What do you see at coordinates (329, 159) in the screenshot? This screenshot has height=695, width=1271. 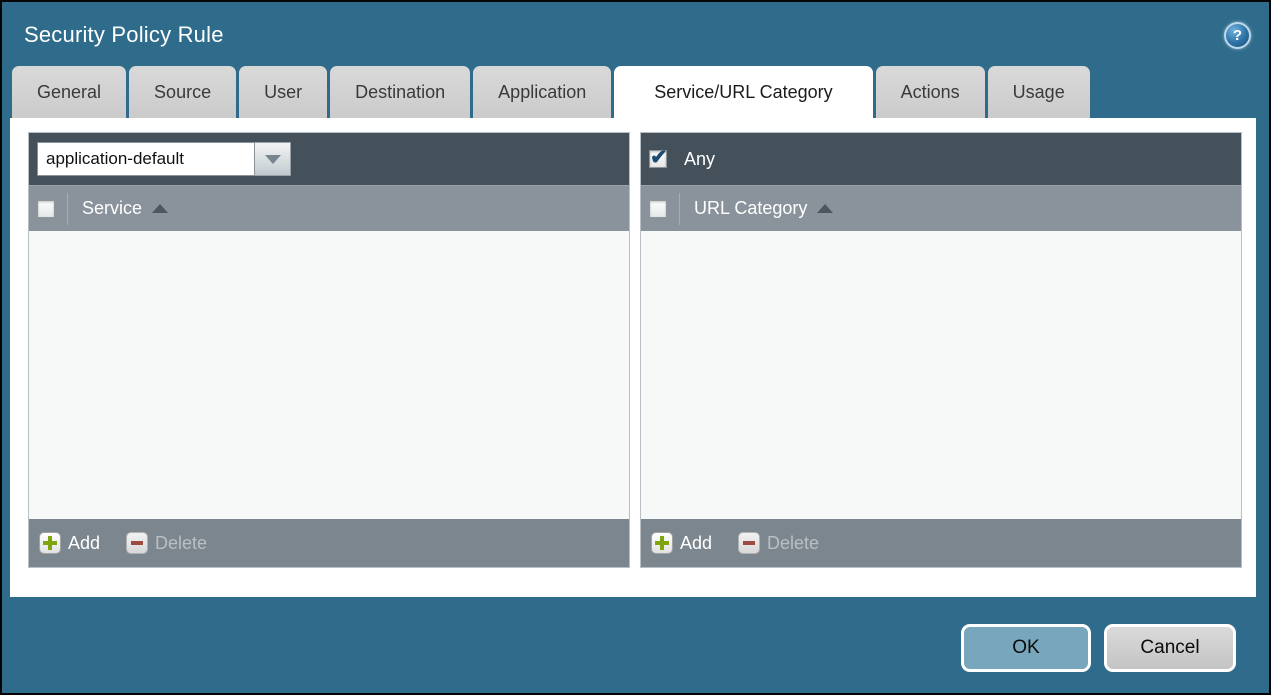 I see `service-panel-header` at bounding box center [329, 159].